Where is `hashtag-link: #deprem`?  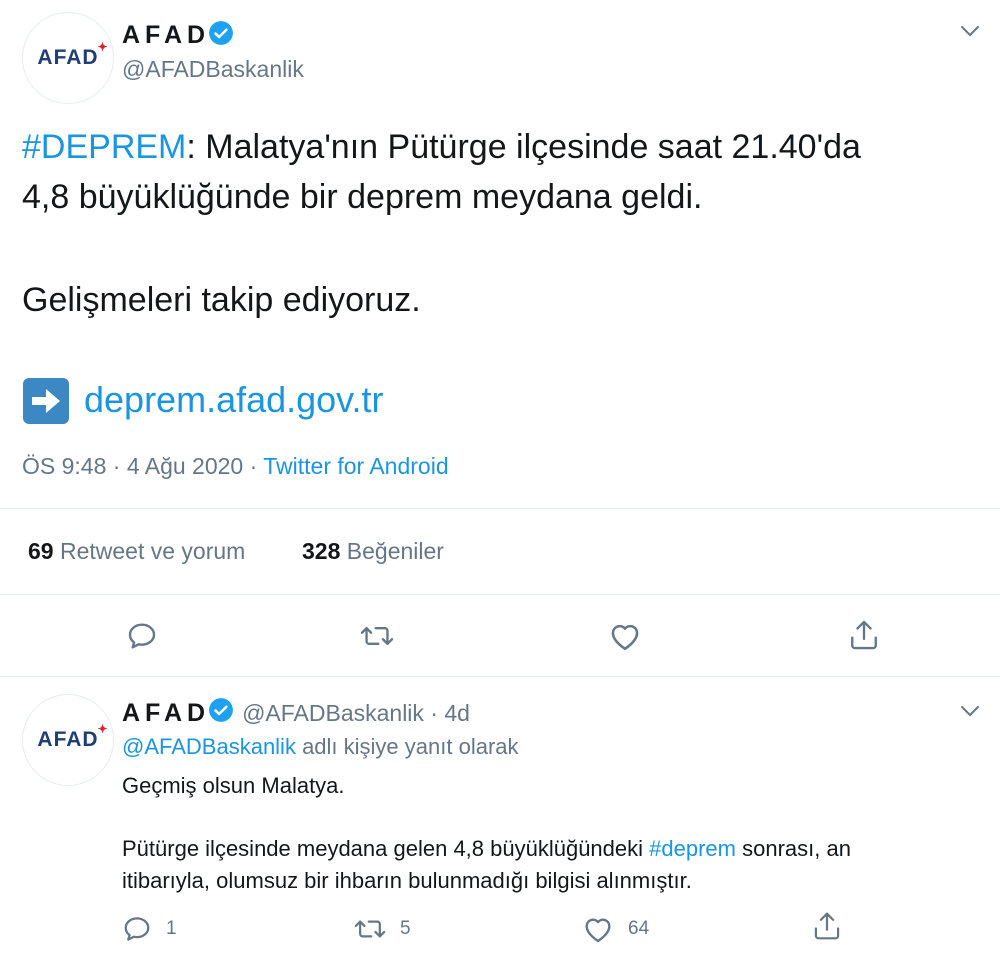
hashtag-link: #deprem is located at coordinates (692, 848).